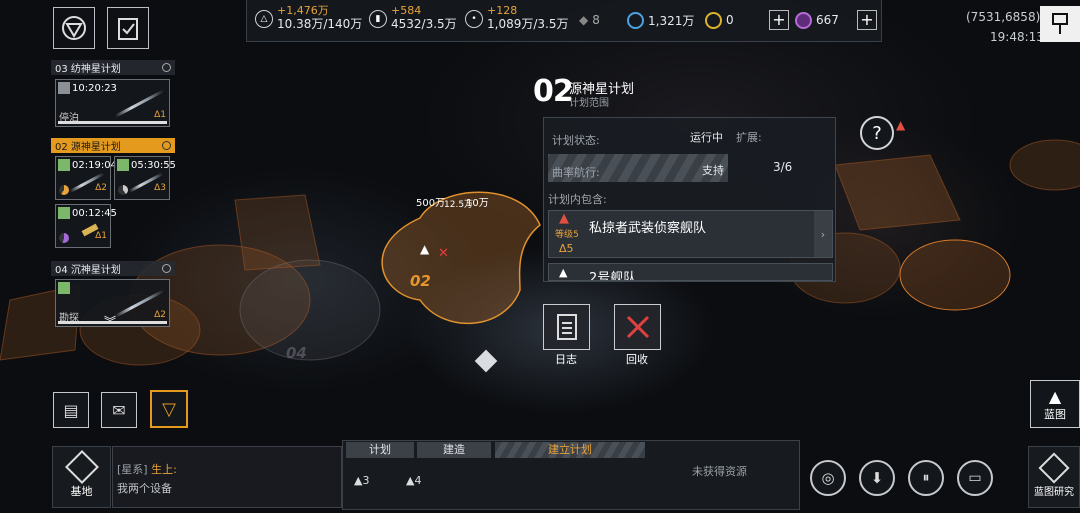  I want to click on region-label: 02, so click(420, 281).